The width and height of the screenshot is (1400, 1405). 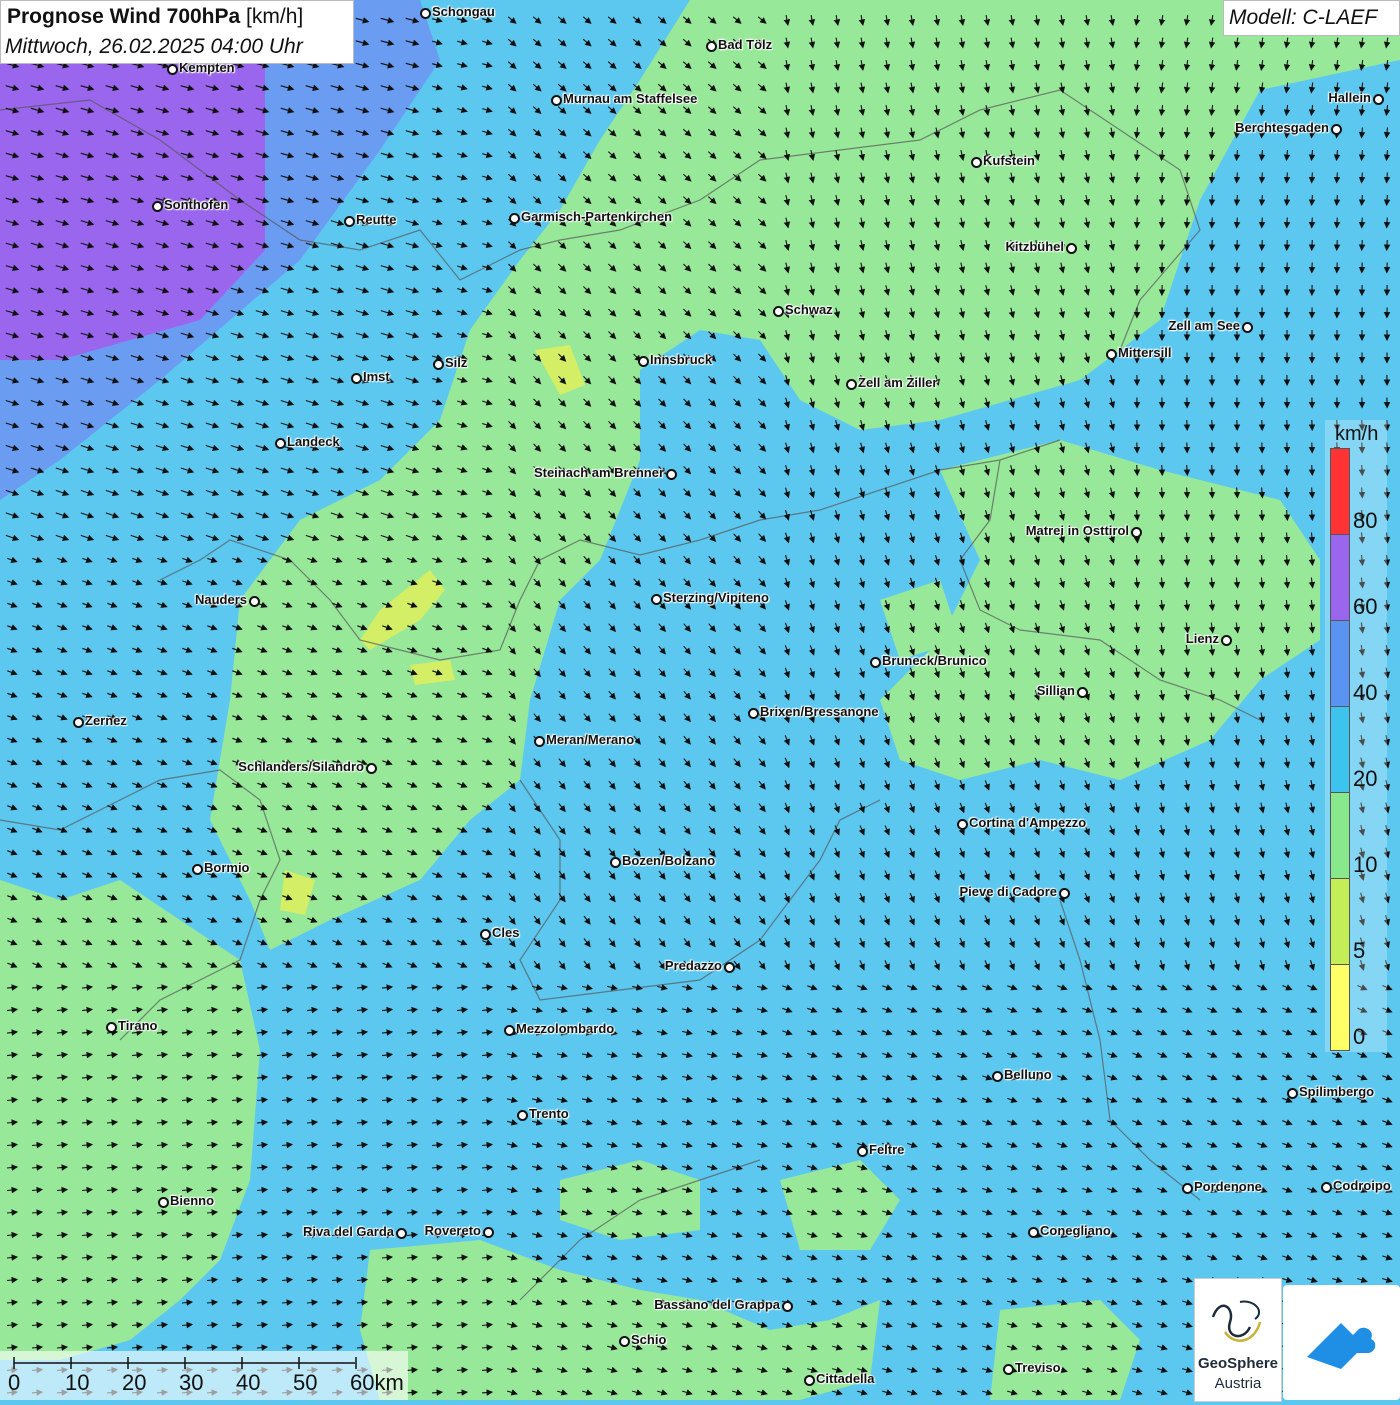 I want to click on city-label: Bormio, so click(x=227, y=867).